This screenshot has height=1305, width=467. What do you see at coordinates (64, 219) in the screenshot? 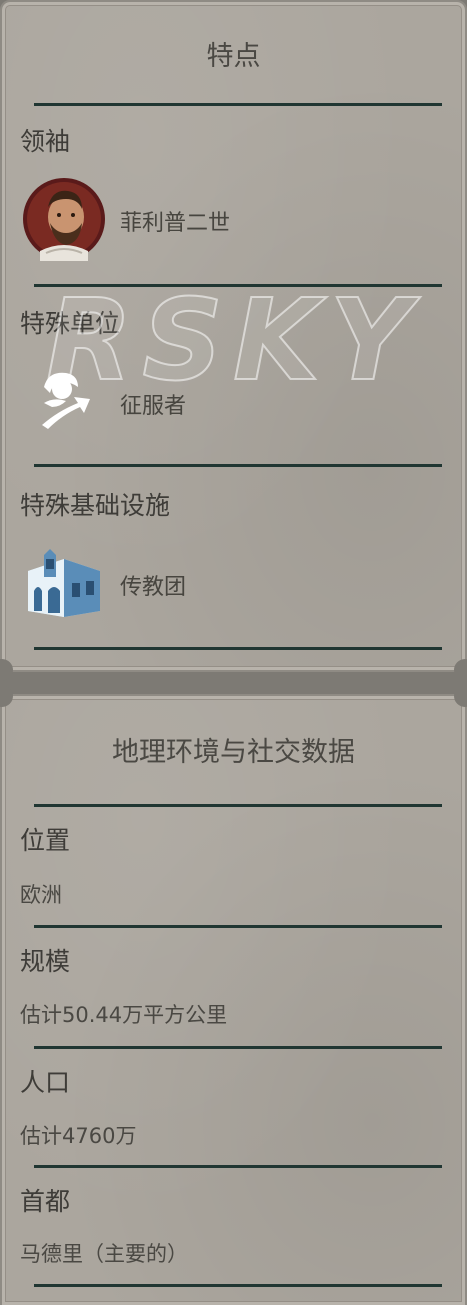
I see `leader-portrait-icon` at bounding box center [64, 219].